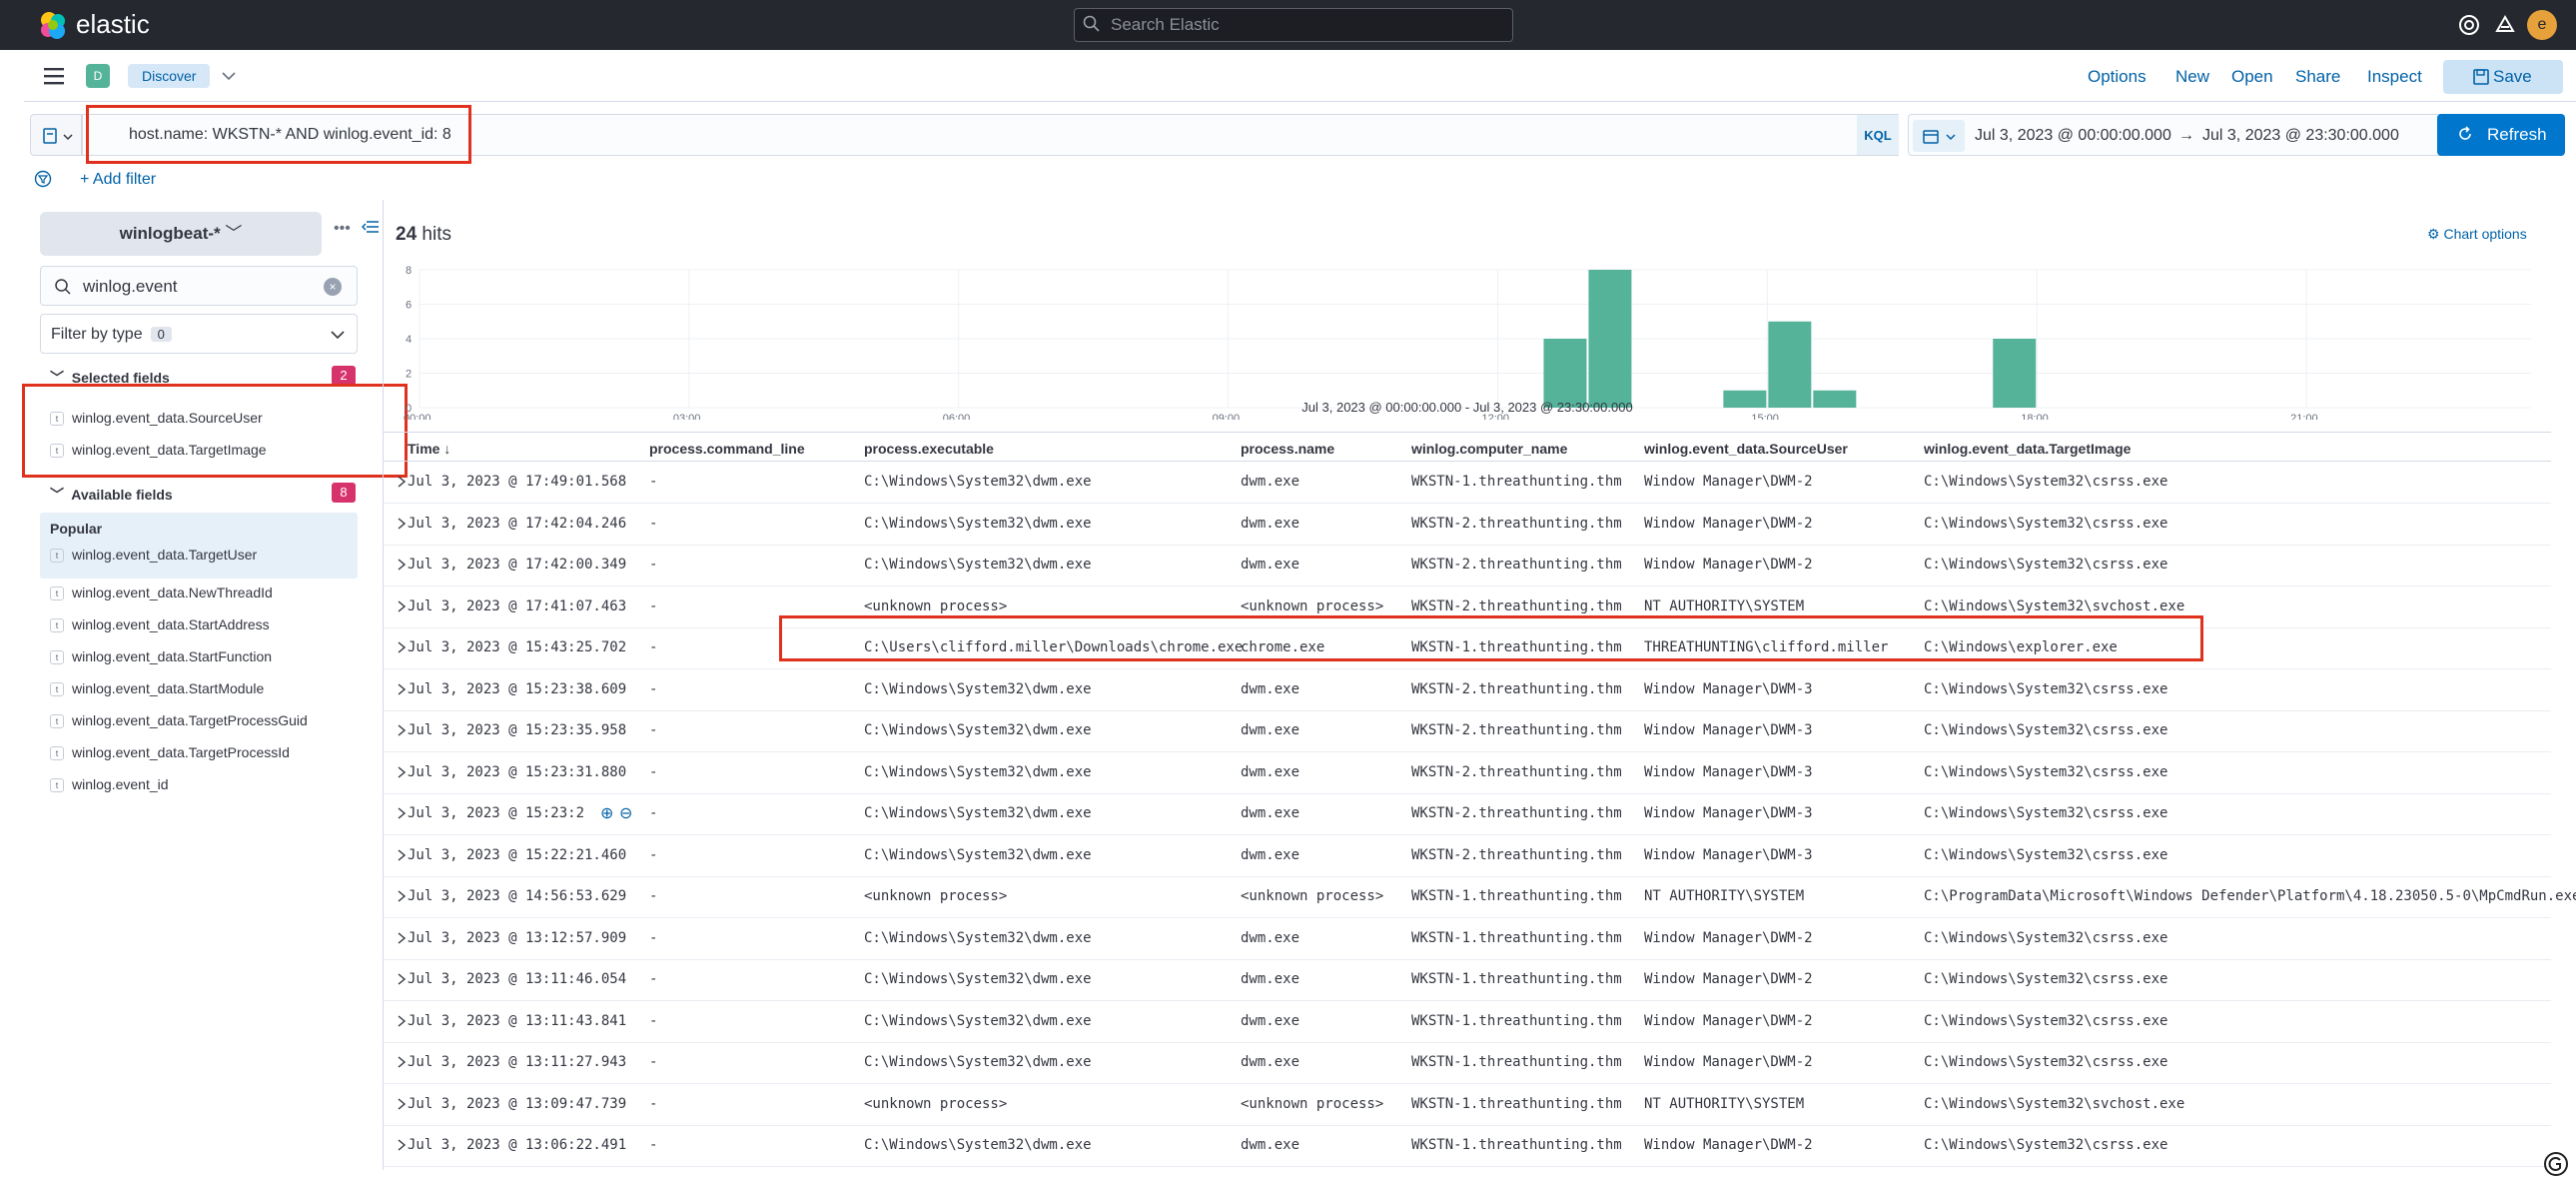 The height and width of the screenshot is (1177, 2576). What do you see at coordinates (1287, 449) in the screenshot?
I see `column-header-3: process.name` at bounding box center [1287, 449].